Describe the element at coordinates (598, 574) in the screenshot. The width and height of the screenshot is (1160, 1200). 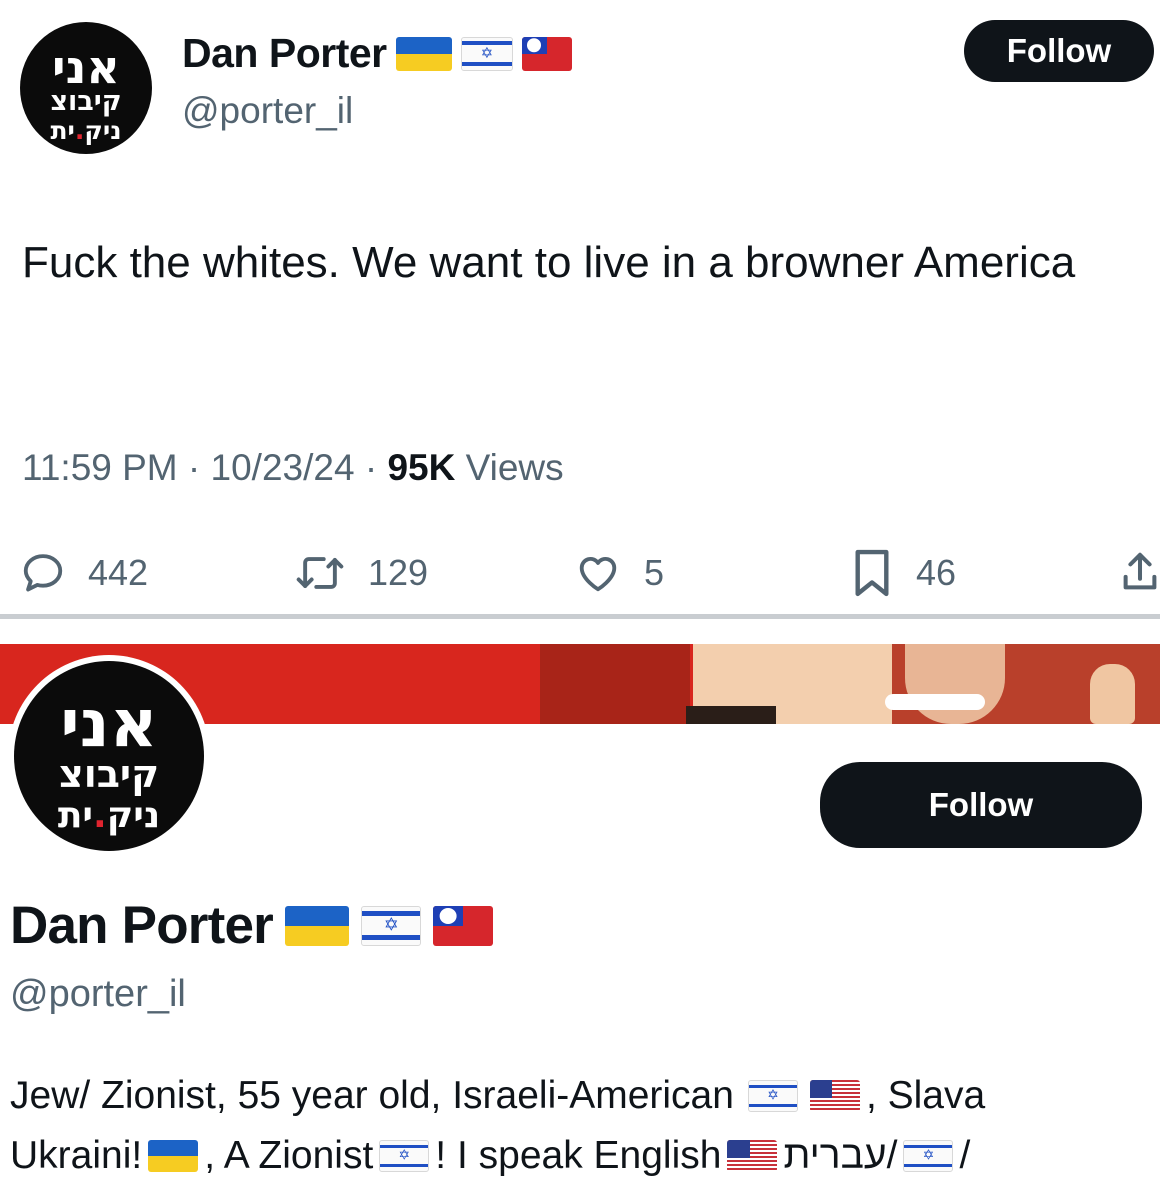
I see `heart-icon` at that location.